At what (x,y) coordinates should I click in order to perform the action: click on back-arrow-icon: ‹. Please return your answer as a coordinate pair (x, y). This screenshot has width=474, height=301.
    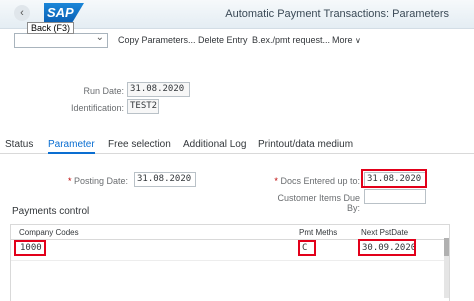
    Looking at the image, I should click on (22, 13).